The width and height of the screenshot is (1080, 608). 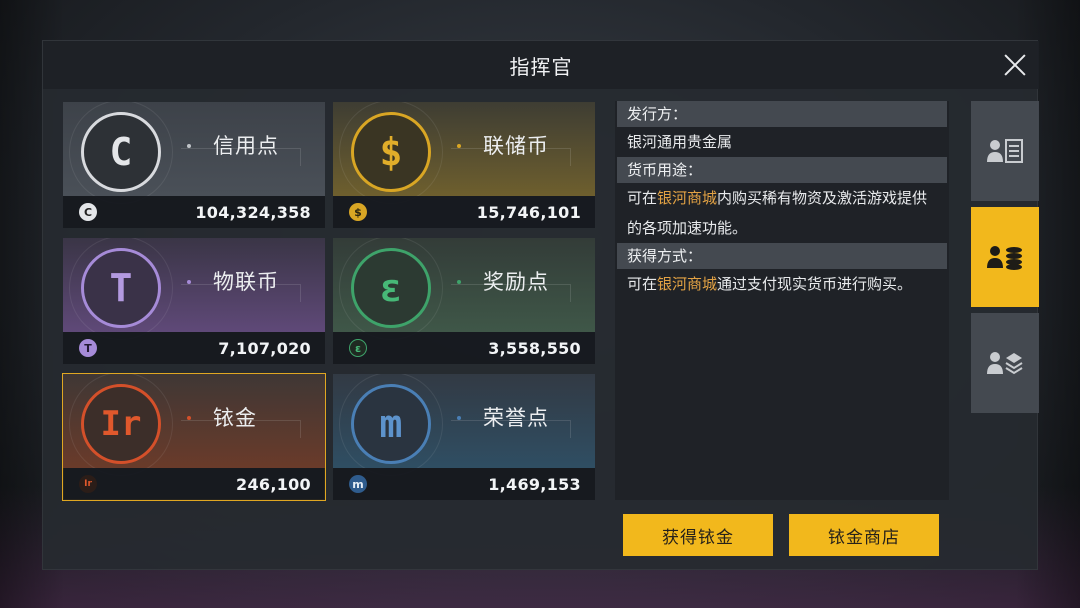 What do you see at coordinates (88, 348) in the screenshot?
I see `iot-mini-icon: T` at bounding box center [88, 348].